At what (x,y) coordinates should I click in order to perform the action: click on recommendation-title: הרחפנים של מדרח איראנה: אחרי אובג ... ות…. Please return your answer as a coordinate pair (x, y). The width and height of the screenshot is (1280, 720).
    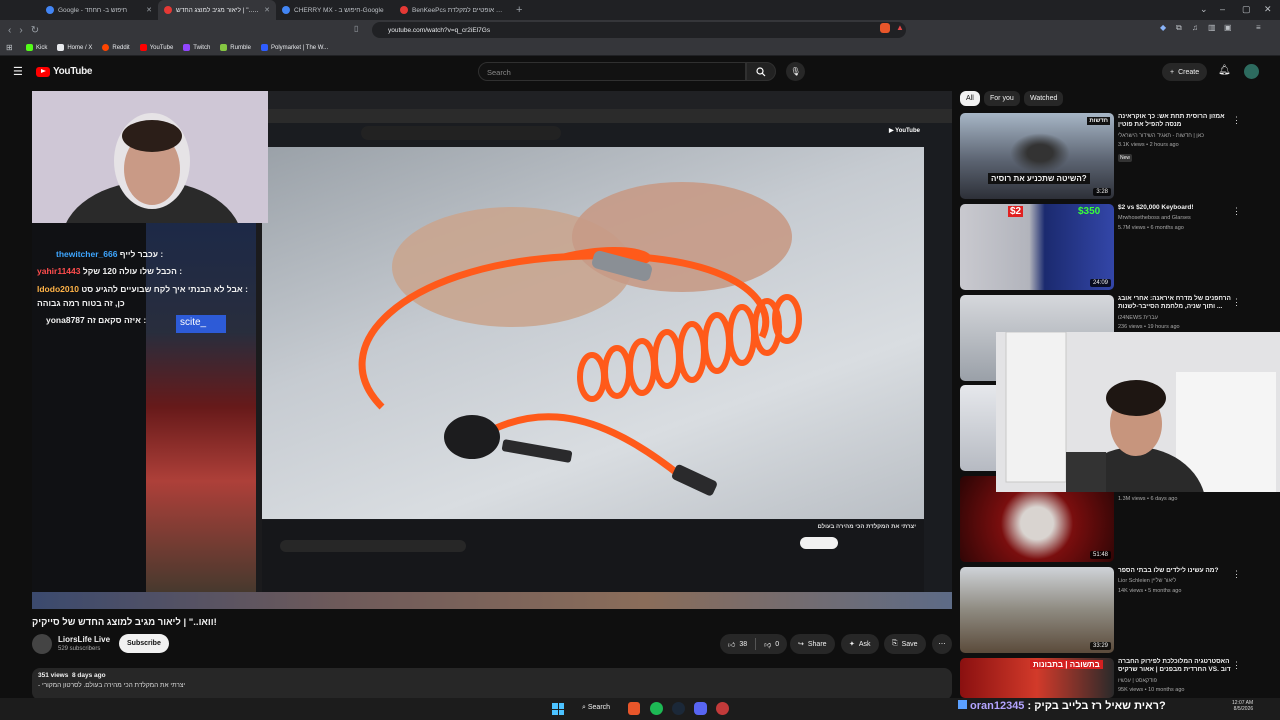
    Looking at the image, I should click on (1177, 303).